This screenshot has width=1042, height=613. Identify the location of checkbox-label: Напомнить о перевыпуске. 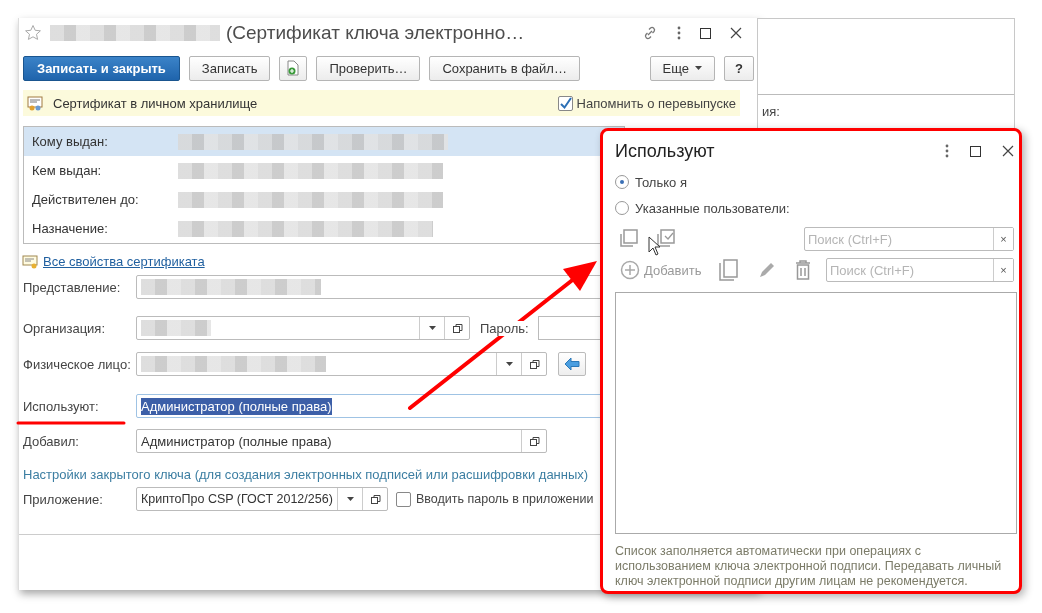
(656, 103).